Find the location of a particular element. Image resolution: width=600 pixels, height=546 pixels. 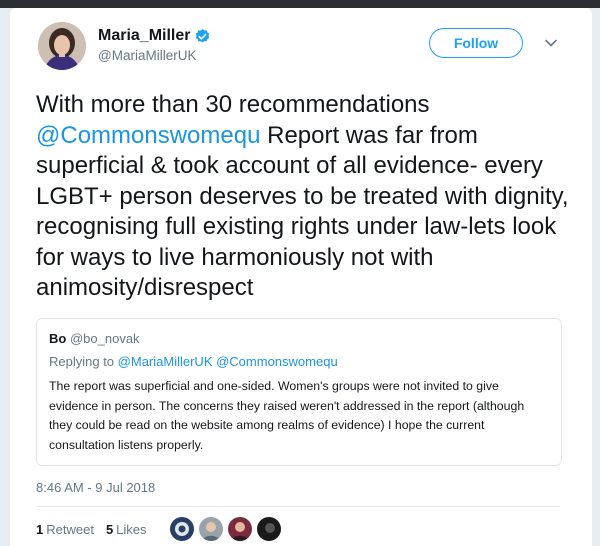

replying-prefix: Replying to is located at coordinates (82, 361).